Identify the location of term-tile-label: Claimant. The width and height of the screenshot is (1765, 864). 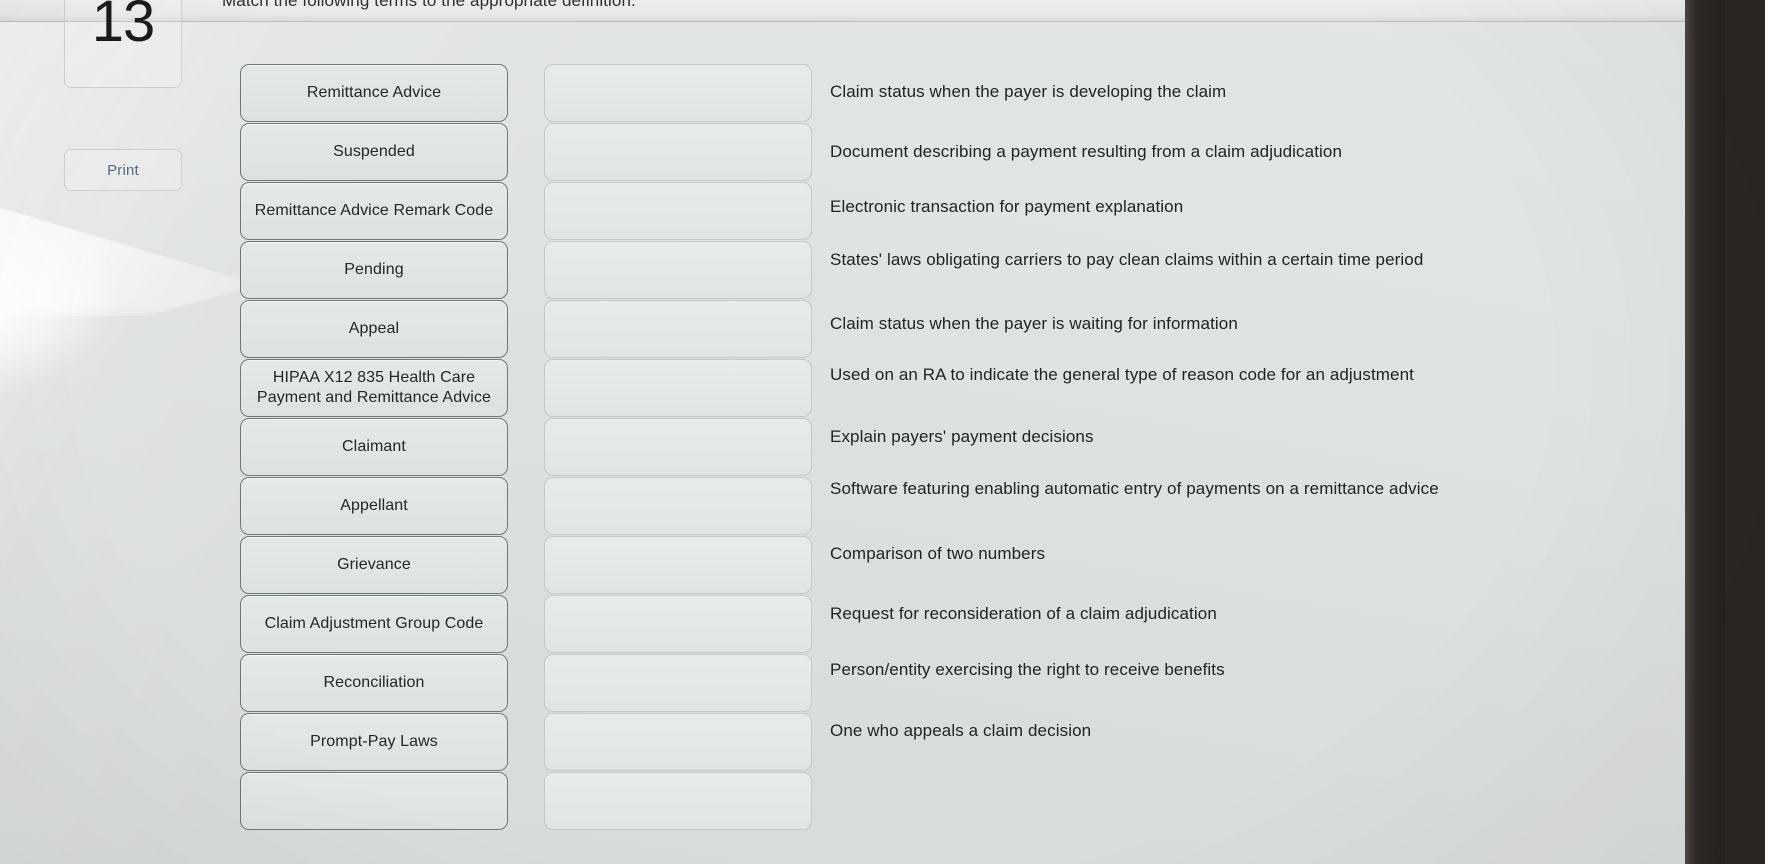
(374, 446).